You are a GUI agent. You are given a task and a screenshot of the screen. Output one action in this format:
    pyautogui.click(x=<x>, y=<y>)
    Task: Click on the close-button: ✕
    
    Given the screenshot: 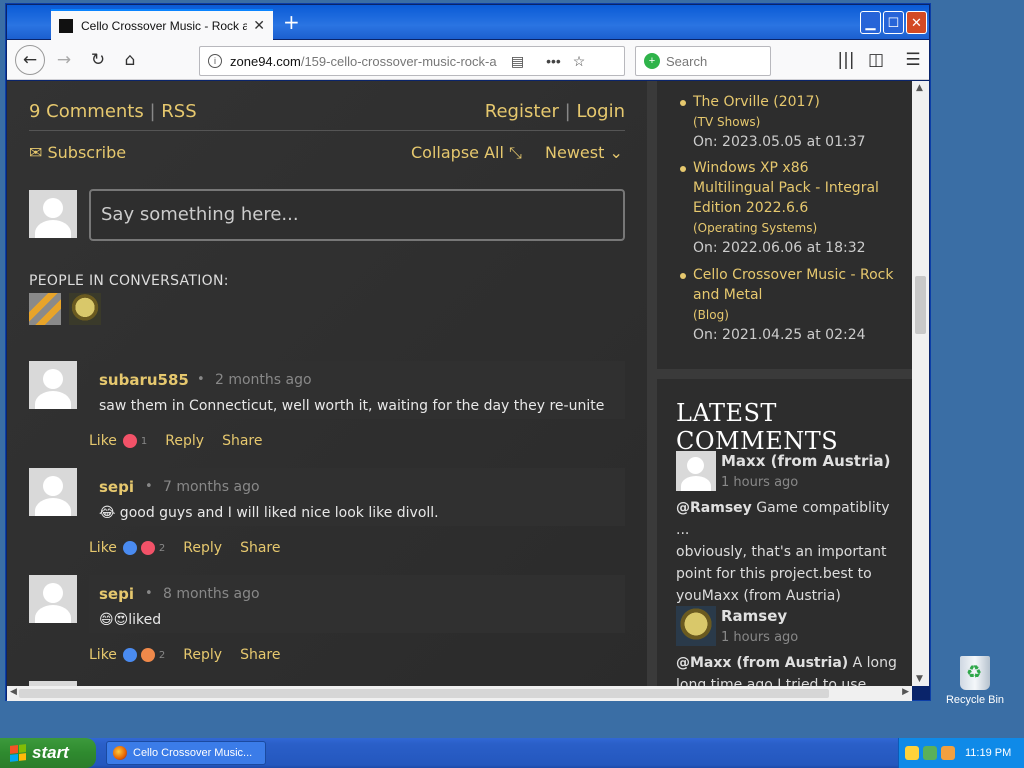 What is the action you would take?
    pyautogui.click(x=916, y=22)
    